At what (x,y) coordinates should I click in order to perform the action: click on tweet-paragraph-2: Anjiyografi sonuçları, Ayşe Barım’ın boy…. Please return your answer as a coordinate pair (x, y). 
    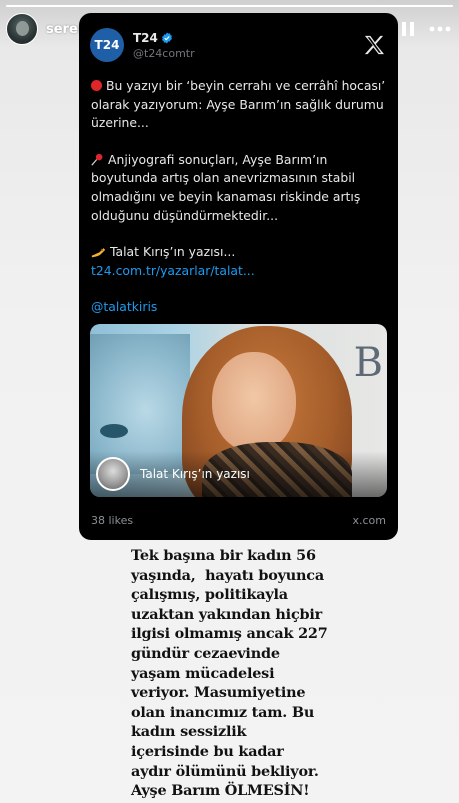
    Looking at the image, I should click on (226, 187).